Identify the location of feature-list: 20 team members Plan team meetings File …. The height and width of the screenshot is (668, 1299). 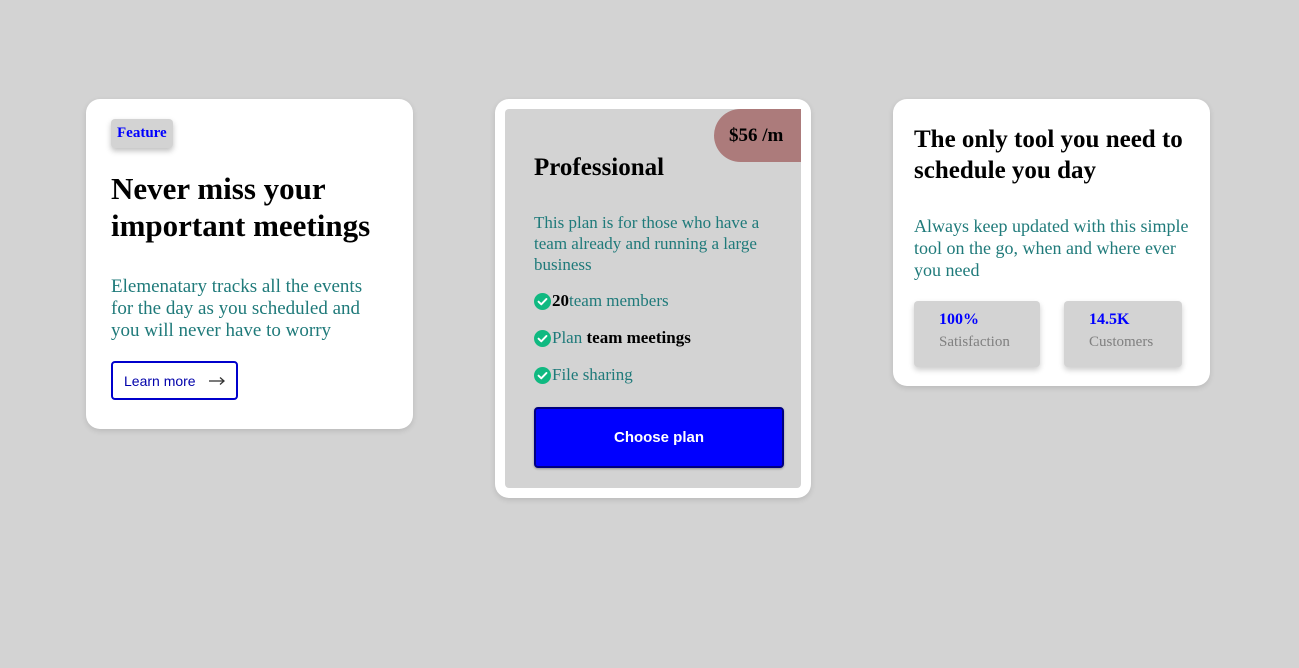
(659, 338).